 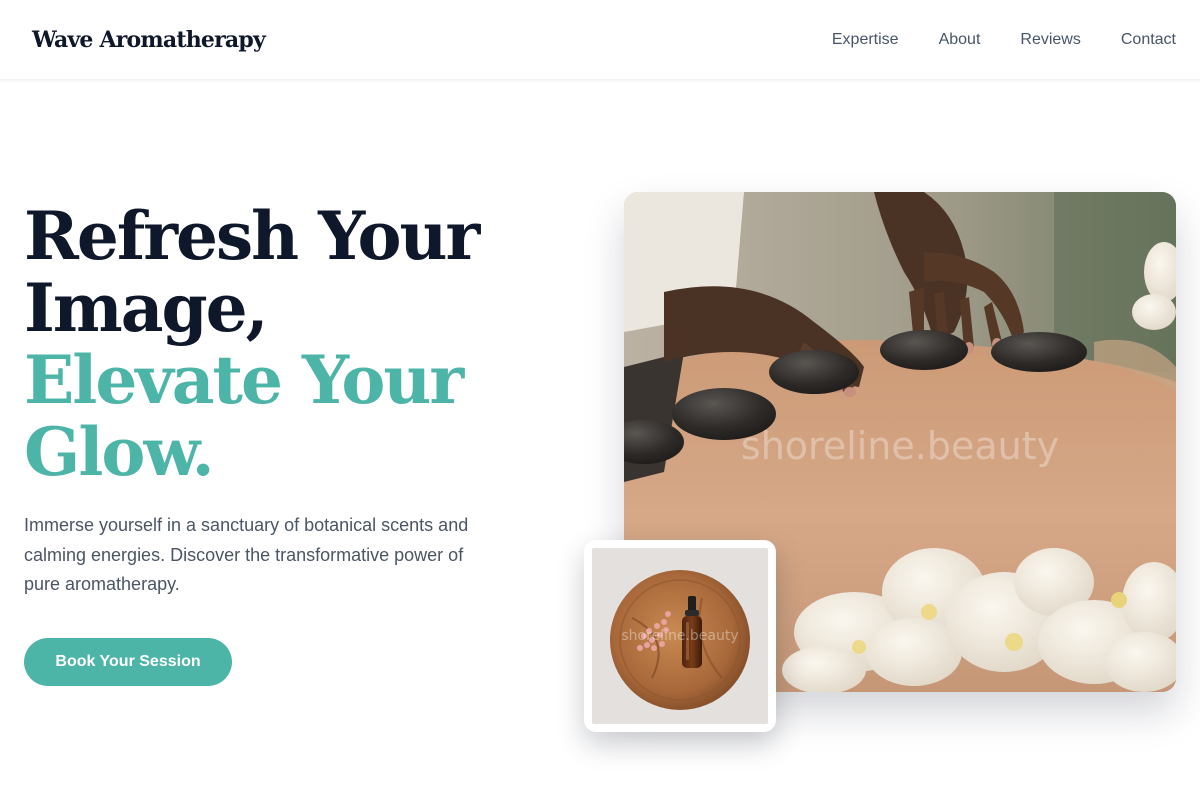 I want to click on hero-title-line-4: Glow., so click(x=119, y=452).